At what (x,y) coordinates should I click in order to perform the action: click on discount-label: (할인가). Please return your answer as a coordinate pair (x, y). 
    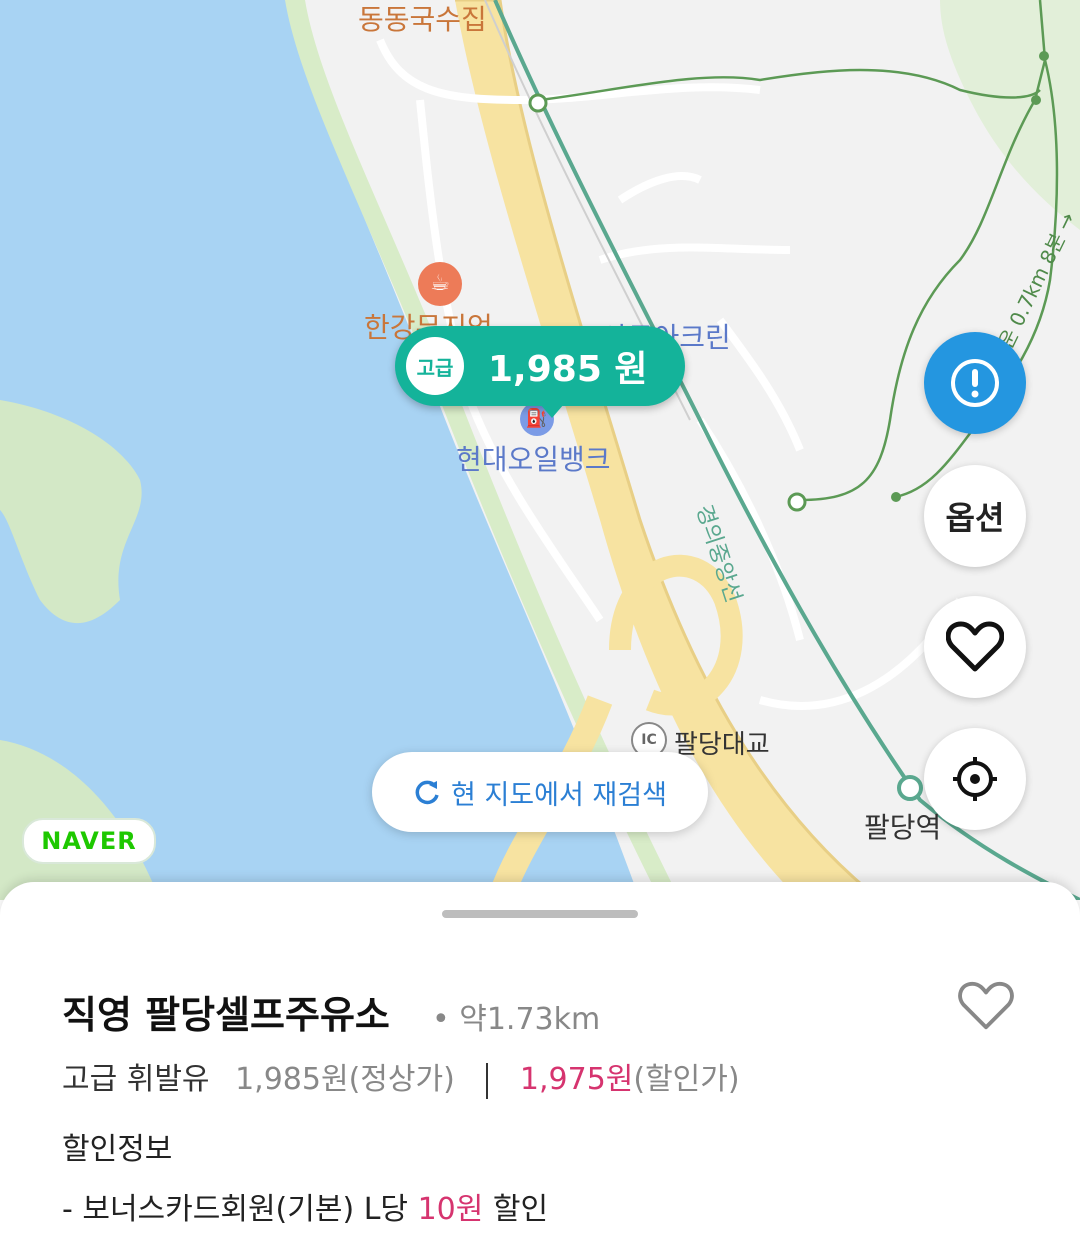
    Looking at the image, I should click on (686, 1079).